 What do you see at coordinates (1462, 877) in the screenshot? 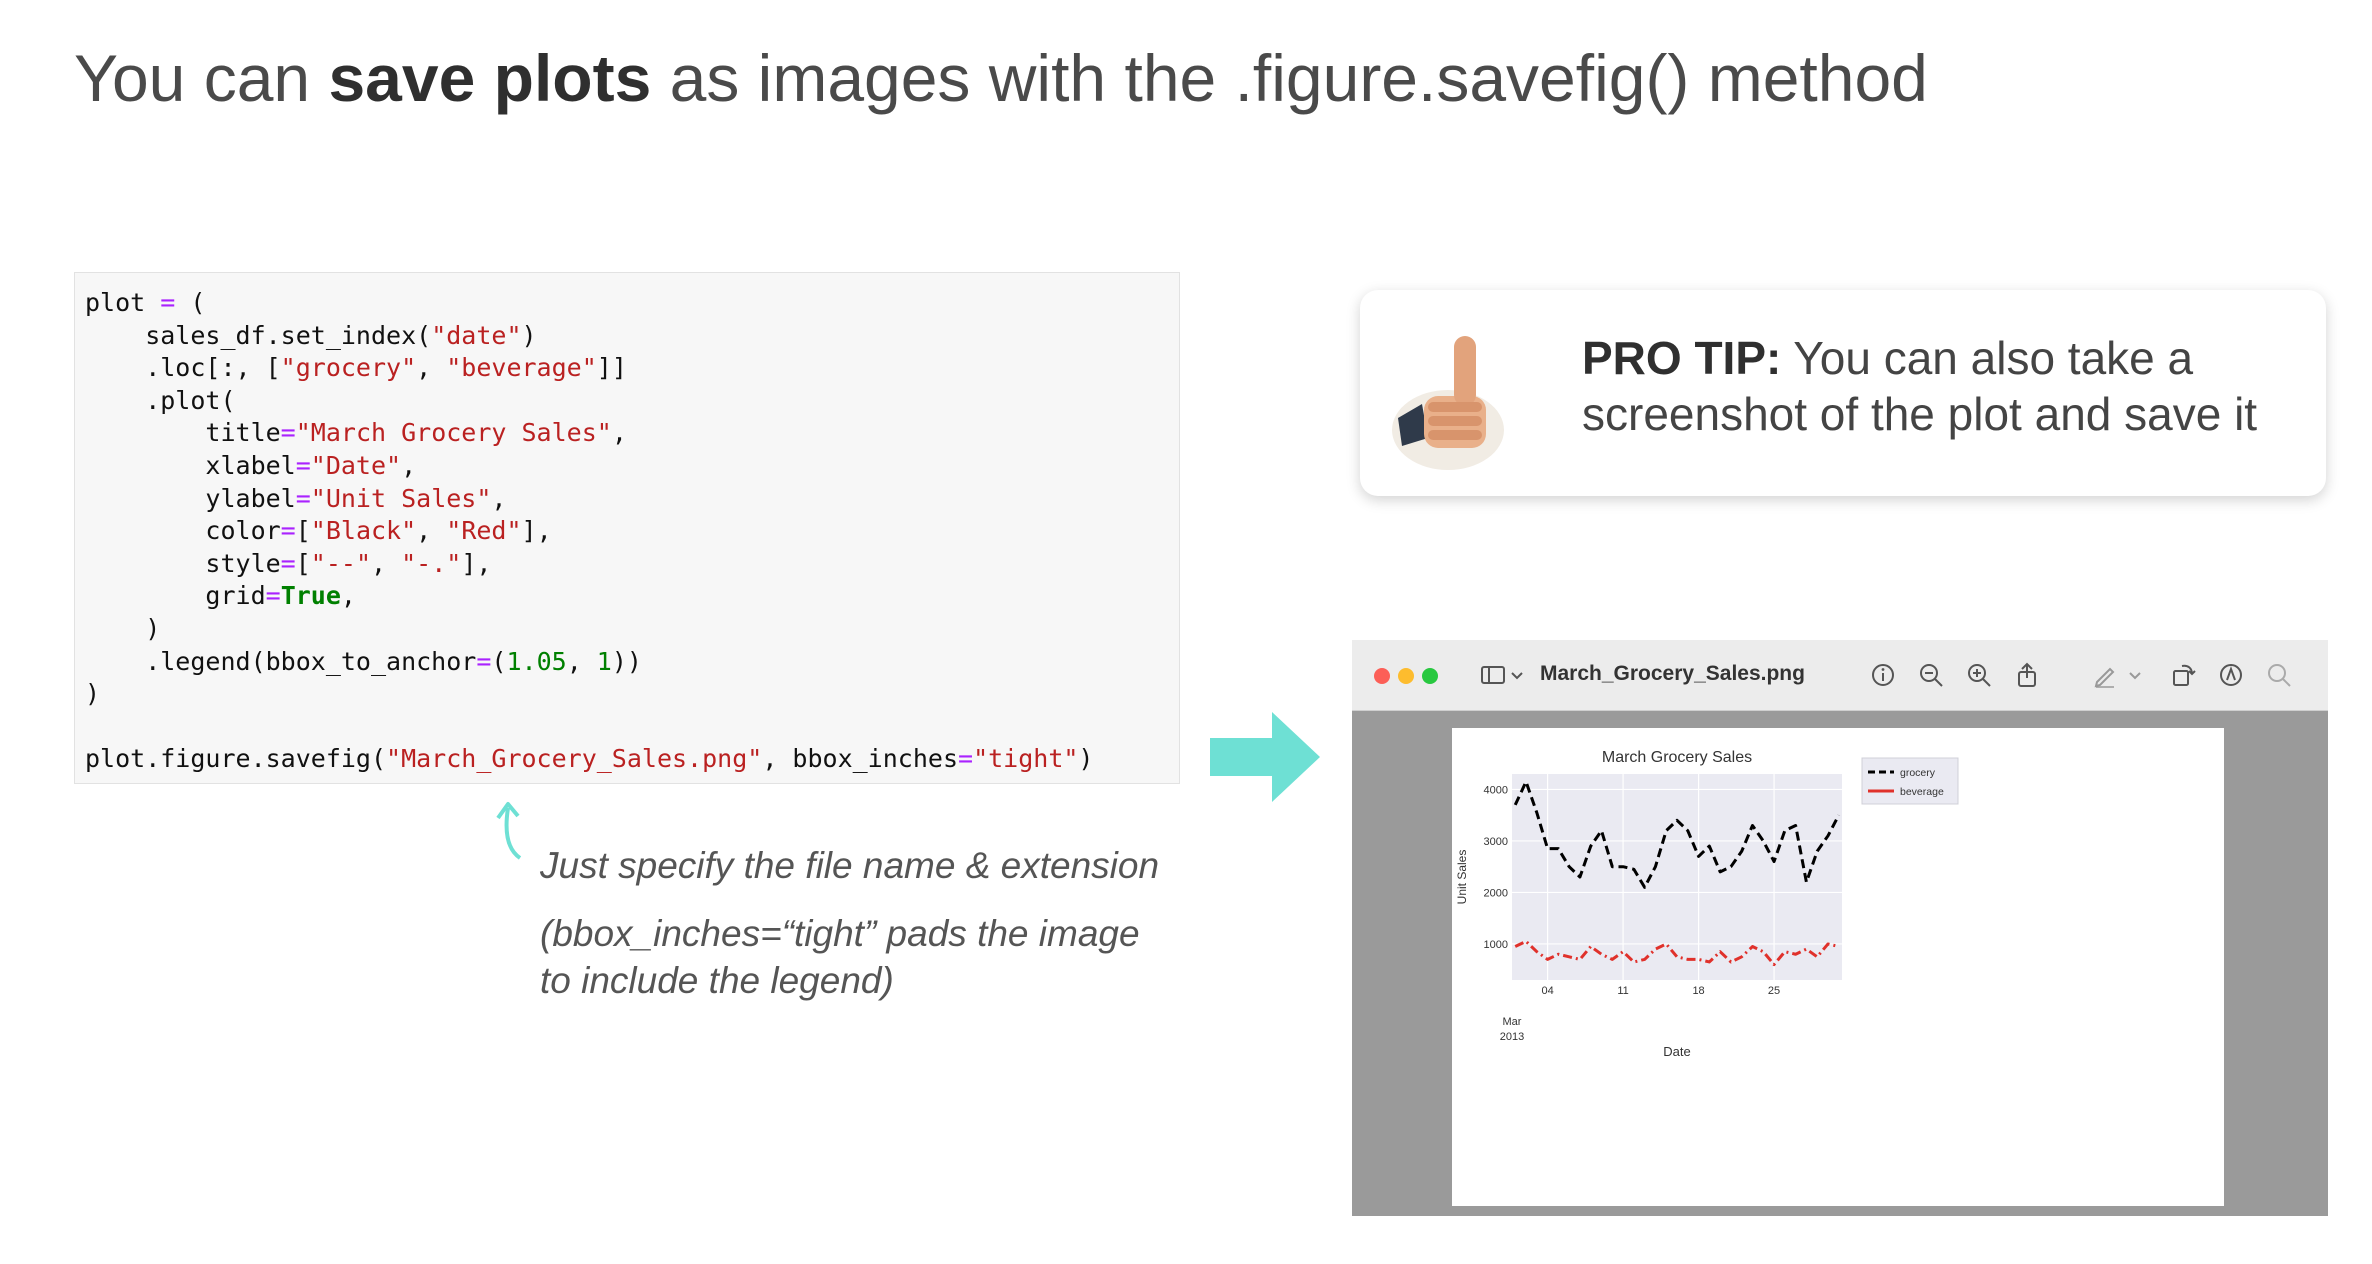
I see `y-axis-label: Unit Sales` at bounding box center [1462, 877].